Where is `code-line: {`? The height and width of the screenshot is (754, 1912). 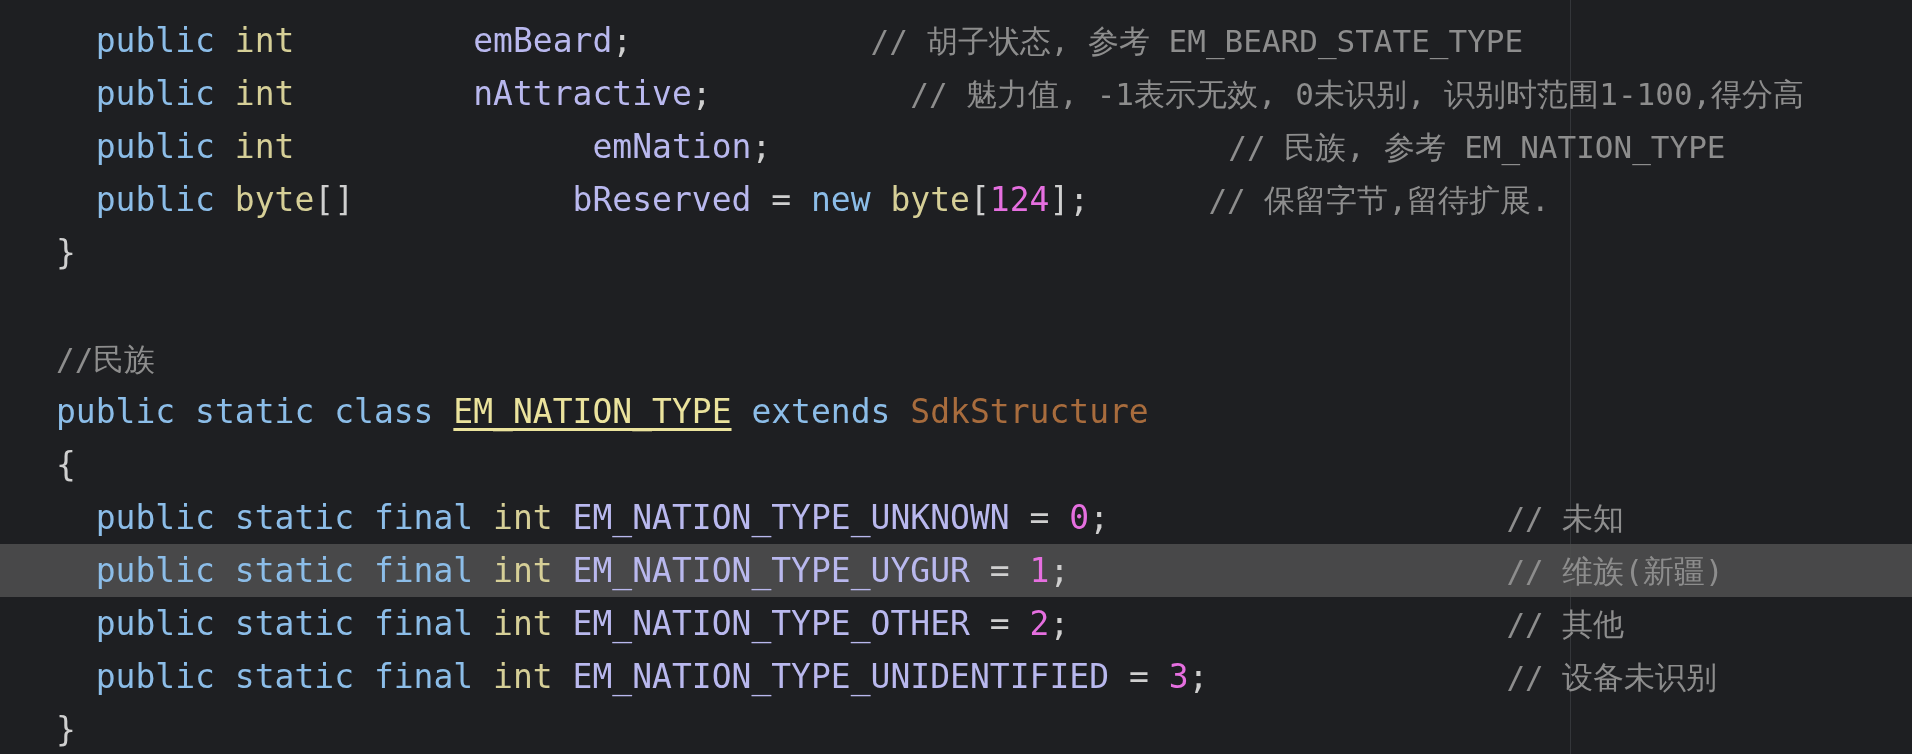
code-line: { is located at coordinates (66, 465).